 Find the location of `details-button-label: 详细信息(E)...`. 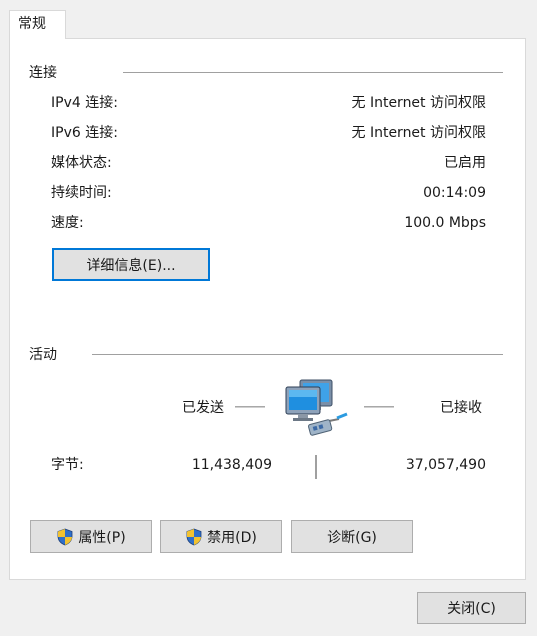

details-button-label: 详细信息(E)... is located at coordinates (131, 265).